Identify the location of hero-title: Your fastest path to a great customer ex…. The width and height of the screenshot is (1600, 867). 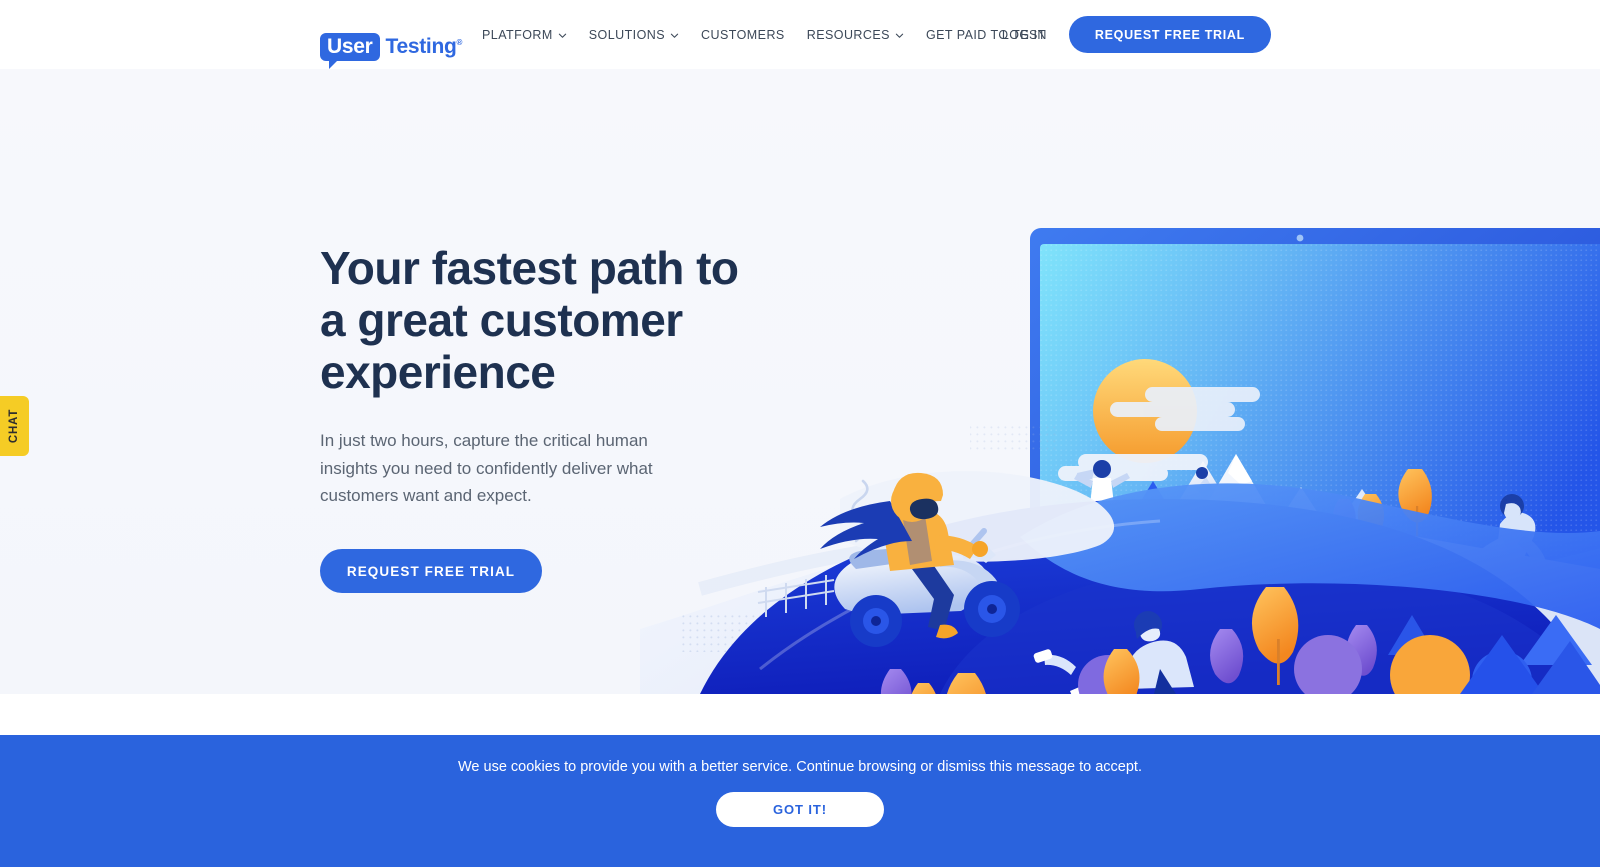
(529, 320).